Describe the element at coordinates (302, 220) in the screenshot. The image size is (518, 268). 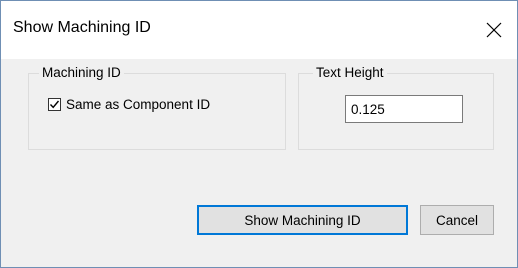
I see `show-machining-id-button: Show Machining ID` at that location.